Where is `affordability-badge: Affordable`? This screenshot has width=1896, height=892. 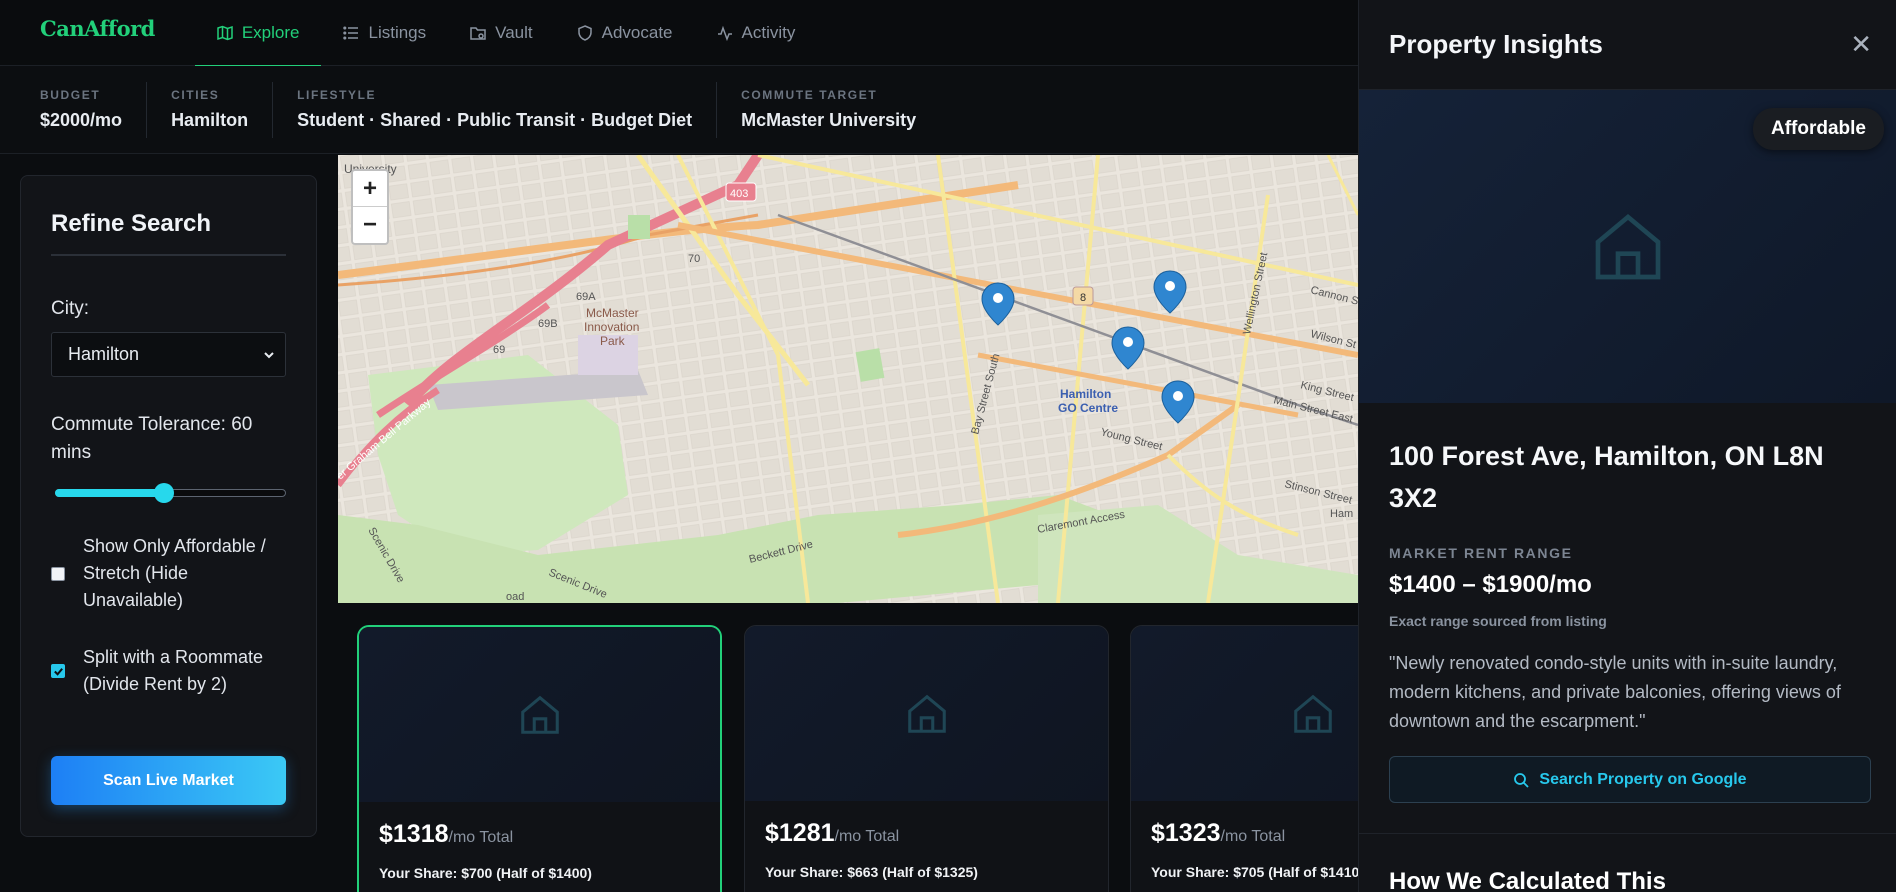
affordability-badge: Affordable is located at coordinates (1818, 129).